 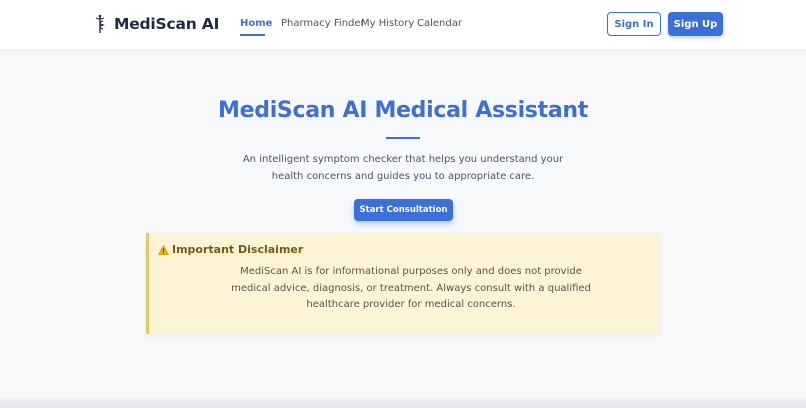 I want to click on nav-my-history: My History, so click(x=387, y=23).